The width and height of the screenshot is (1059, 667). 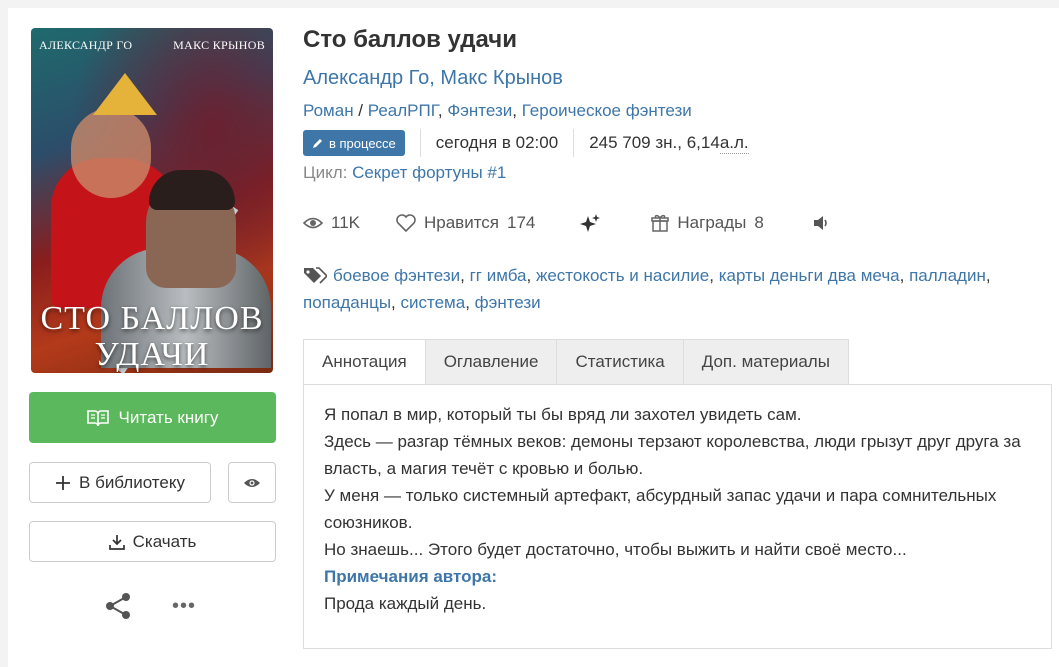 What do you see at coordinates (759, 222) in the screenshot?
I see `awards-count: 8` at bounding box center [759, 222].